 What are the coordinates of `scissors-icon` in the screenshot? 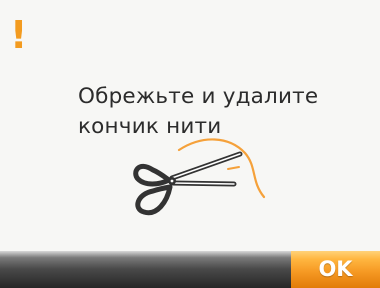 It's located at (188, 183).